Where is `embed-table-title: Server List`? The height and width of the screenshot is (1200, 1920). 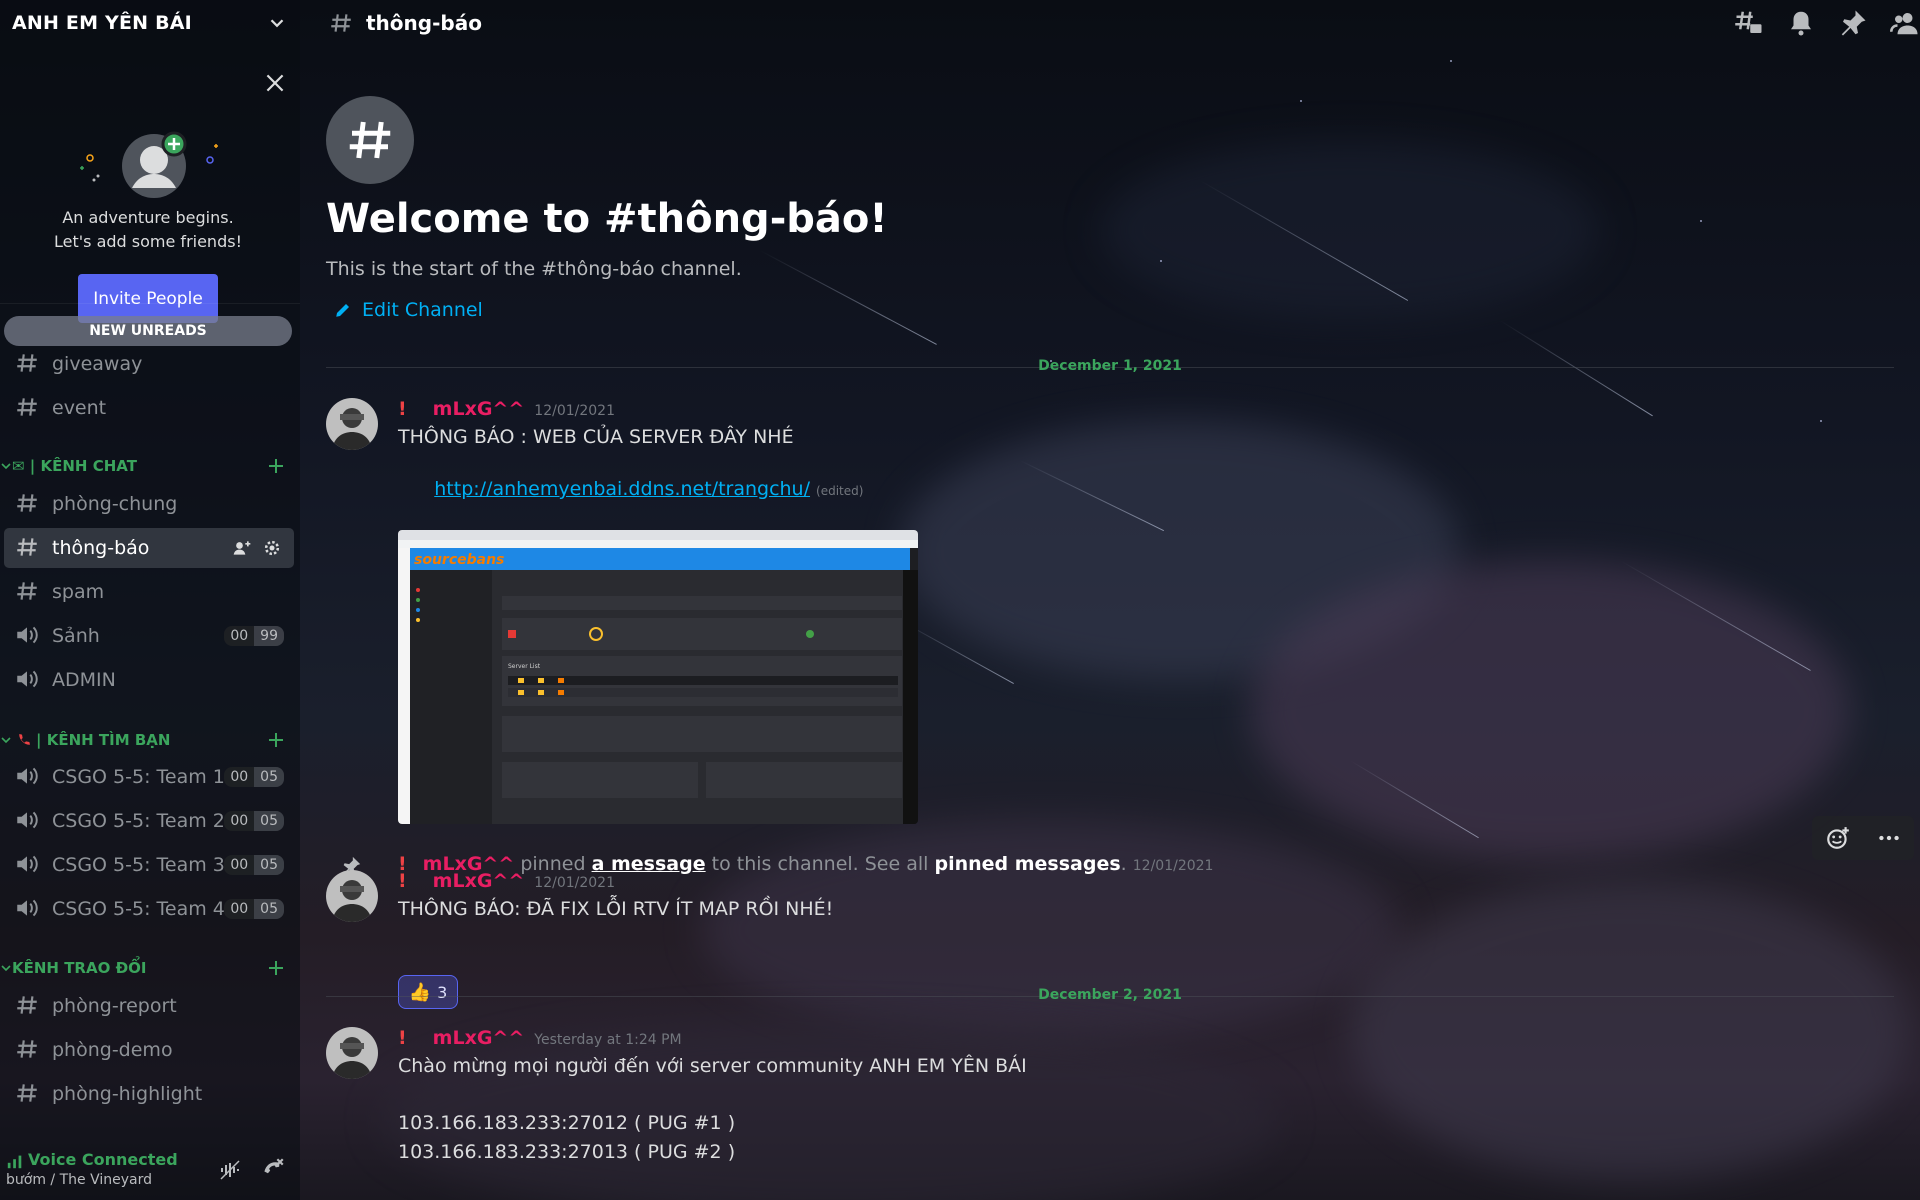
embed-table-title: Server List is located at coordinates (524, 666).